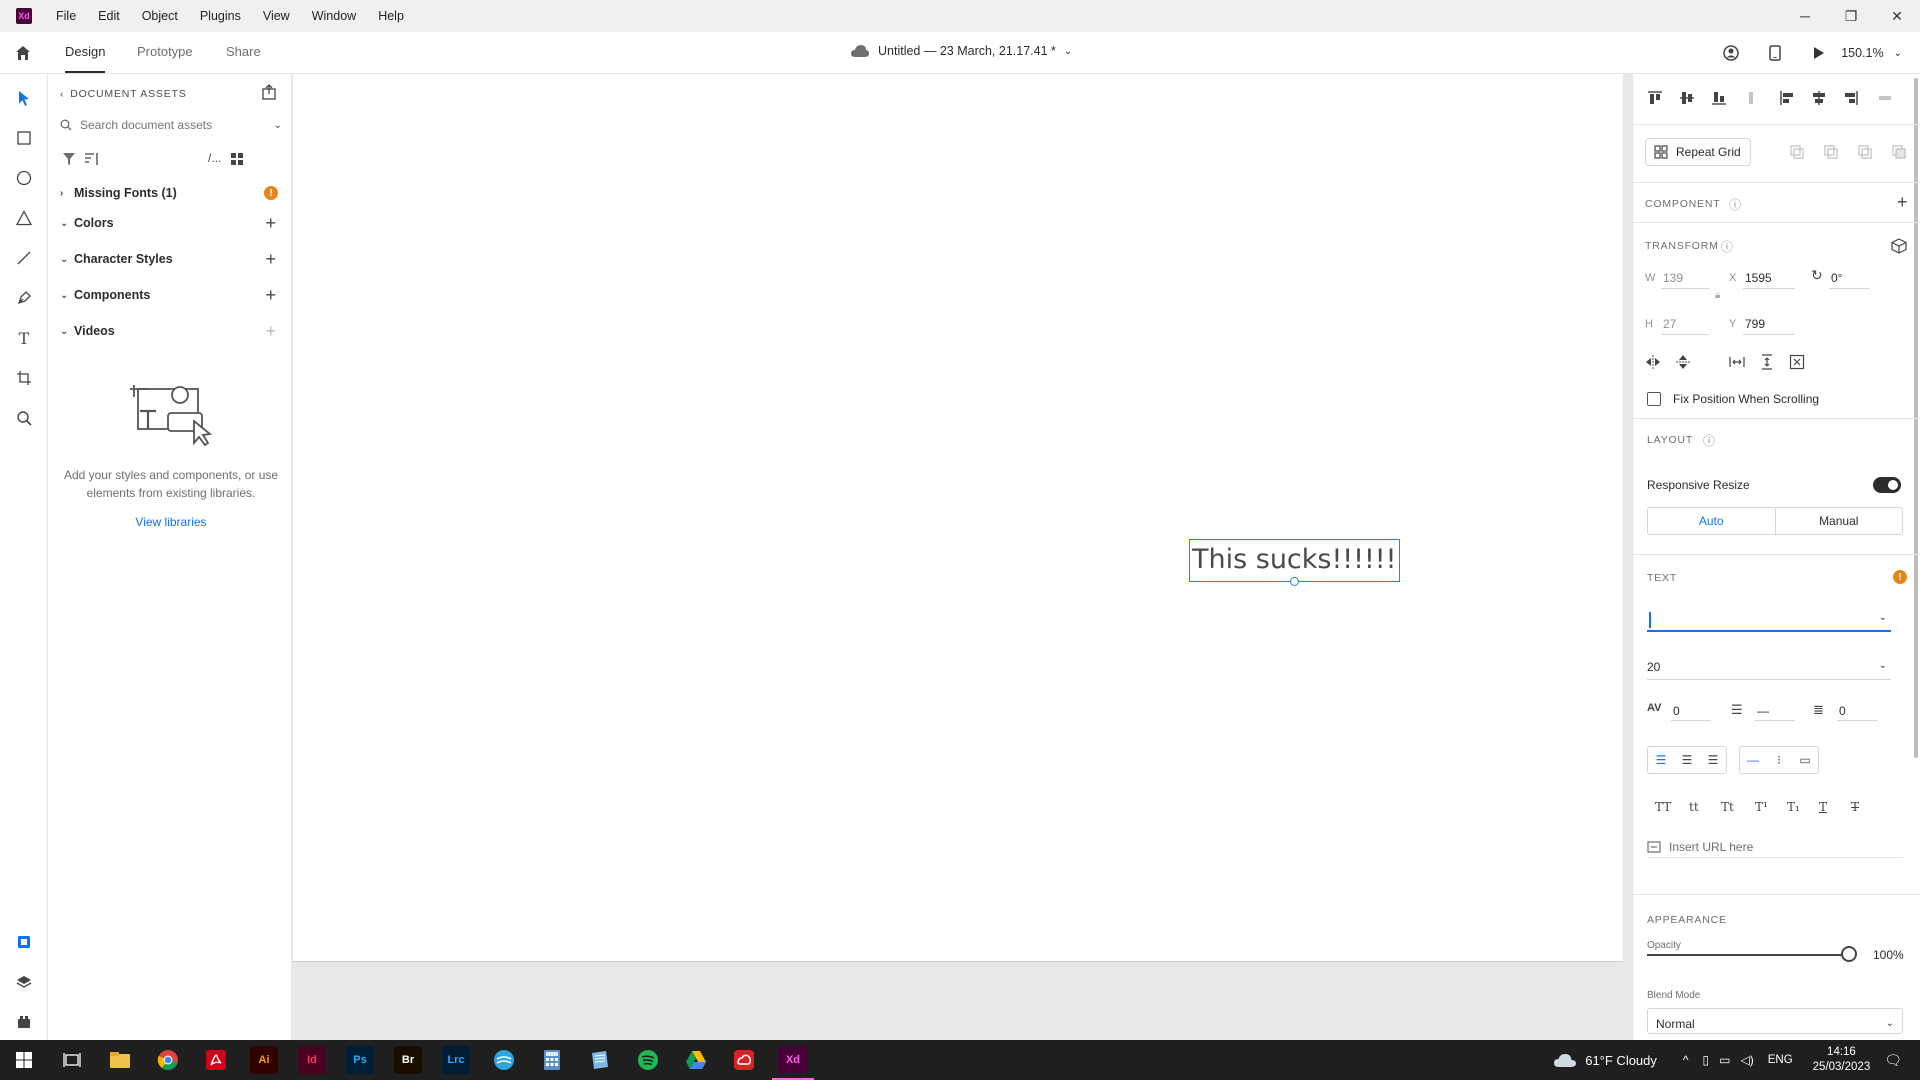 The width and height of the screenshot is (1920, 1080). I want to click on google-drive-icon, so click(696, 1060).